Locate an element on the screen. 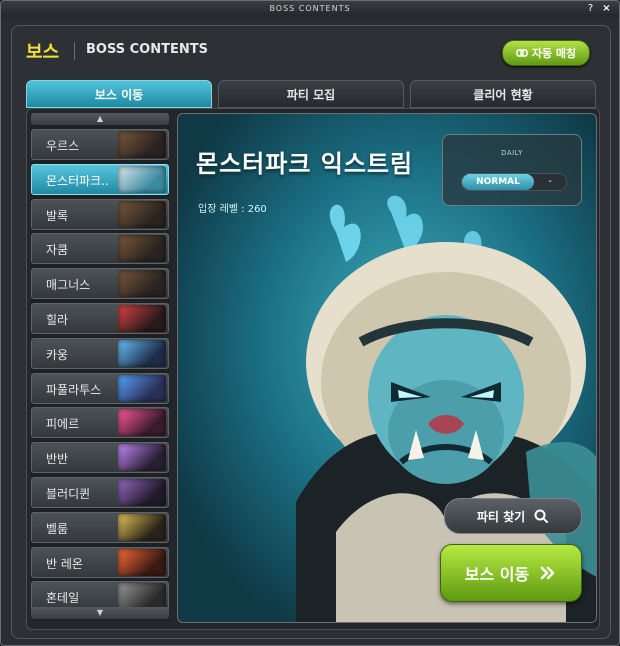 The height and width of the screenshot is (646, 620). header: 보스 BOSS CONTENTS 자동 매칭 is located at coordinates (311, 50).